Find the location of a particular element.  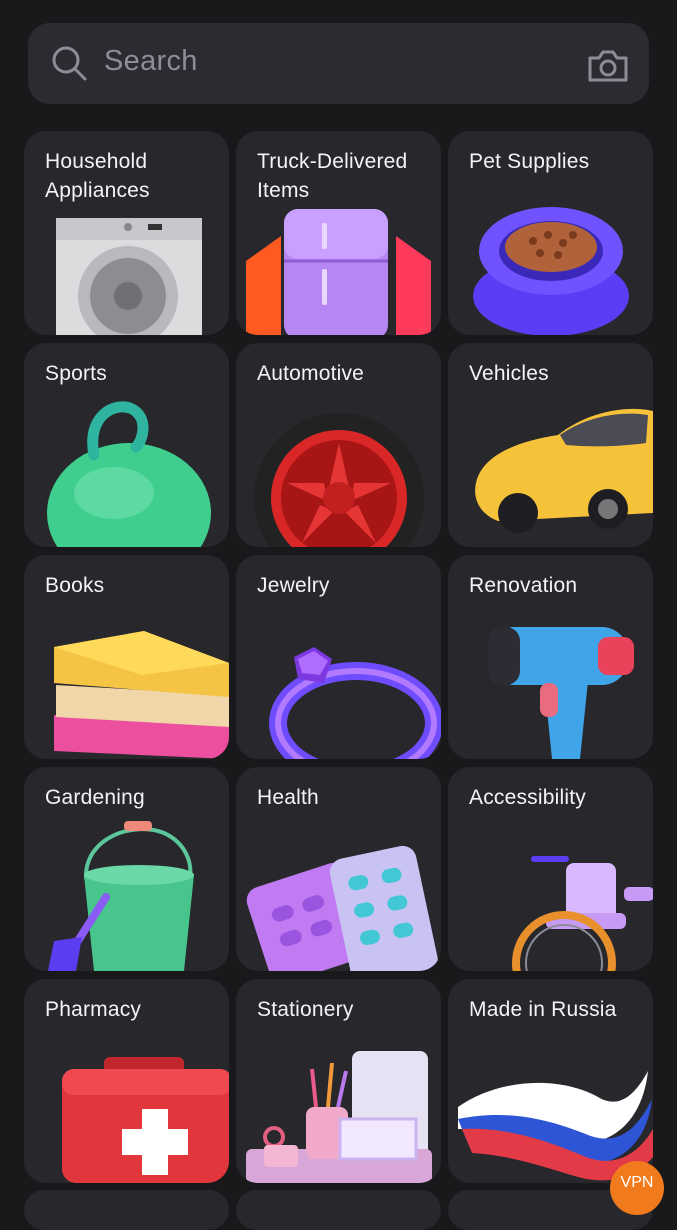

category-renovation: Renovation is located at coordinates (550, 657).